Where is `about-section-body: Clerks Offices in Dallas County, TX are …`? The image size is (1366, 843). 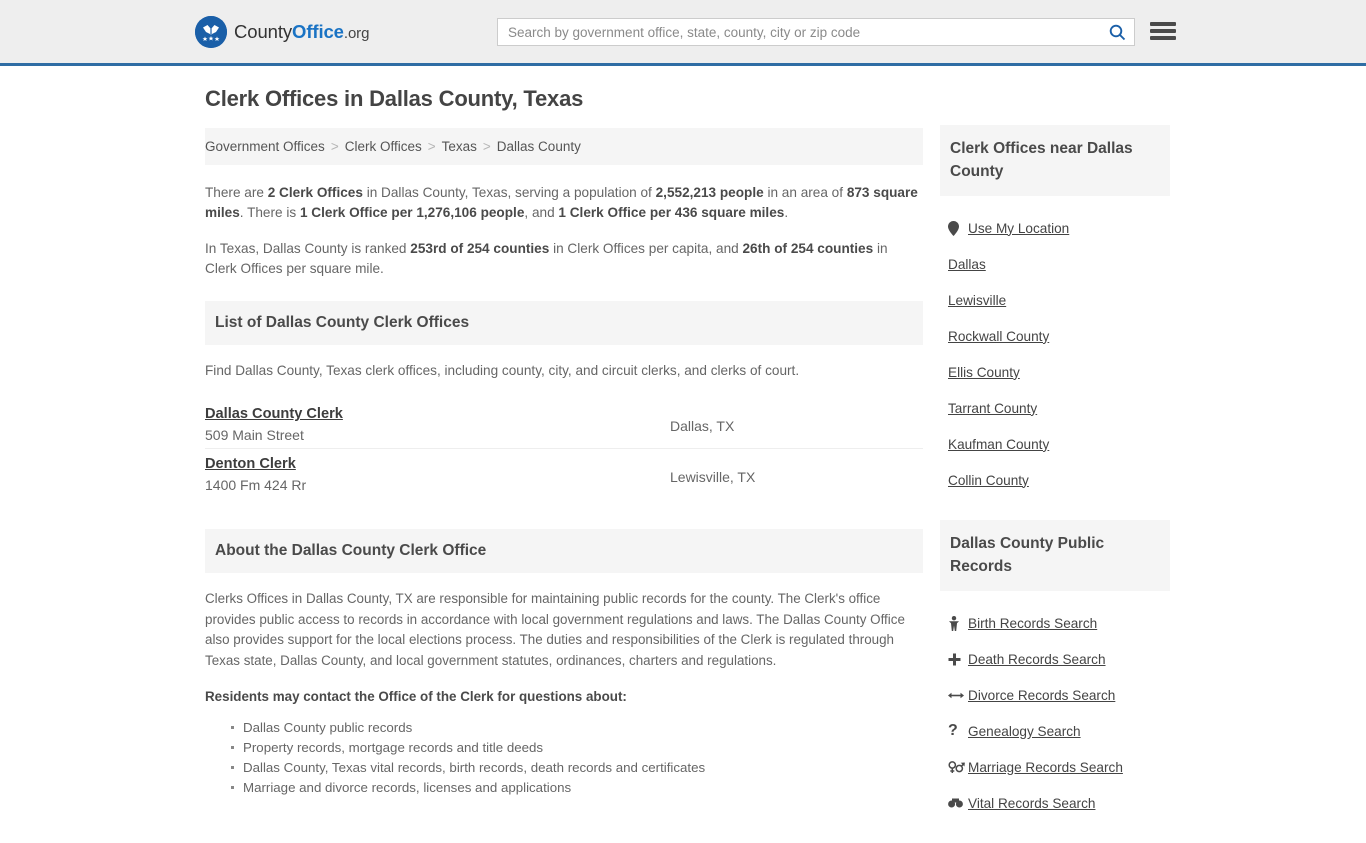
about-section-body: Clerks Offices in Dallas County, TX are … is located at coordinates (564, 685).